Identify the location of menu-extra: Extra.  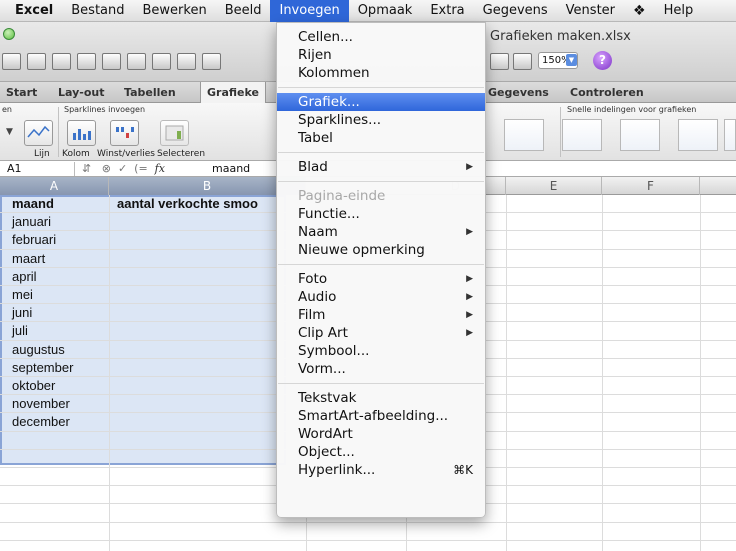
(447, 11).